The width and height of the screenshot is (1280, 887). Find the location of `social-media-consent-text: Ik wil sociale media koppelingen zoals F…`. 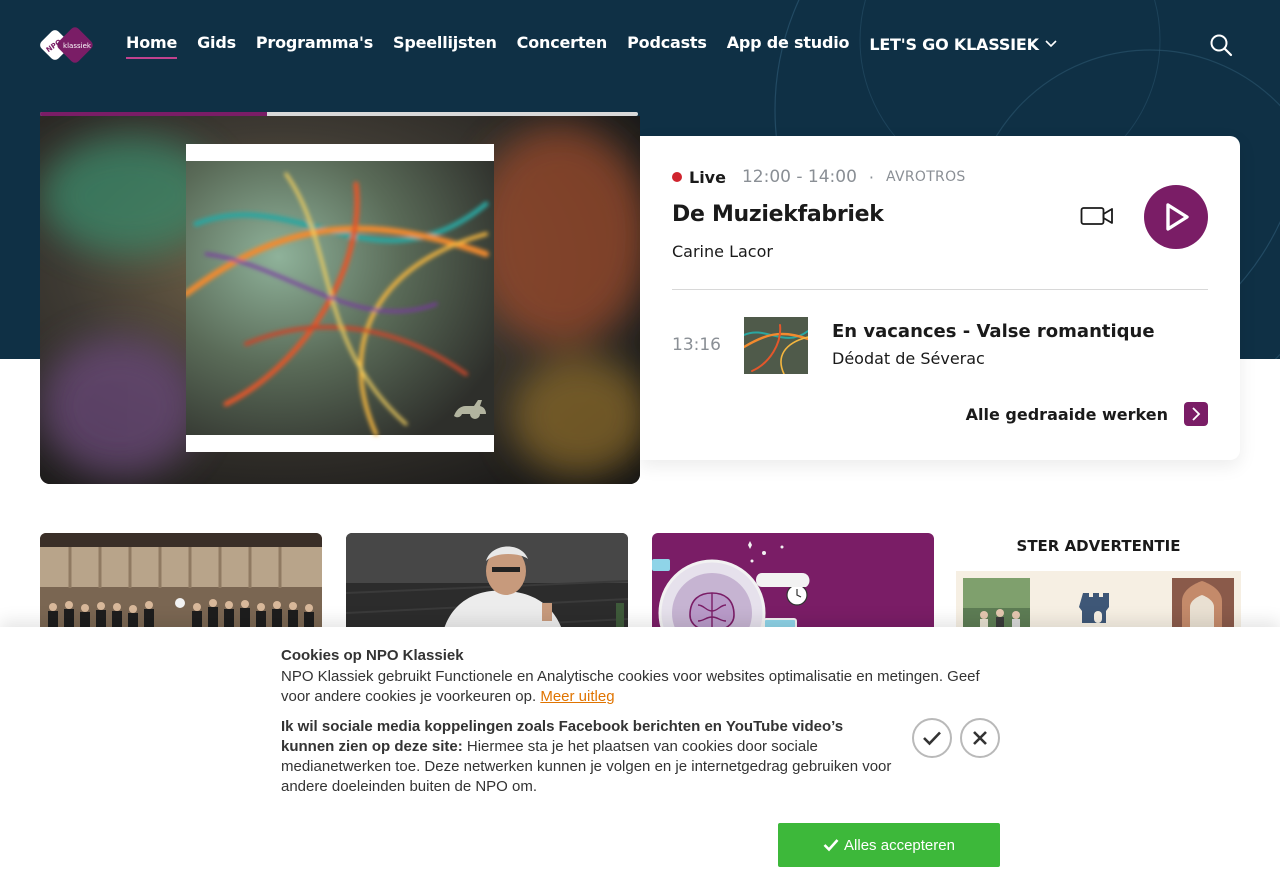

social-media-consent-text: Ik wil sociale media koppelingen zoals F… is located at coordinates (587, 757).